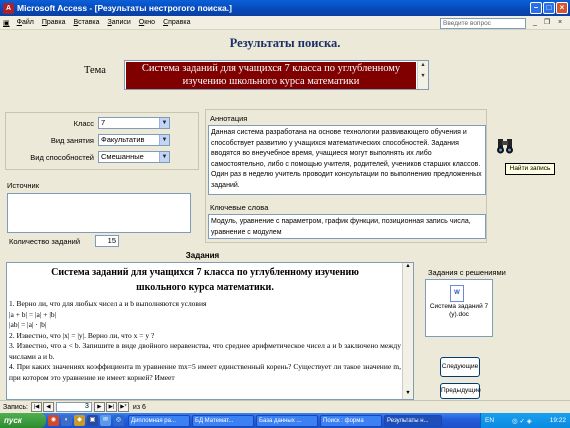  Describe the element at coordinates (92, 420) in the screenshot. I see `quicklaunch-tv-icon: ▣` at that location.